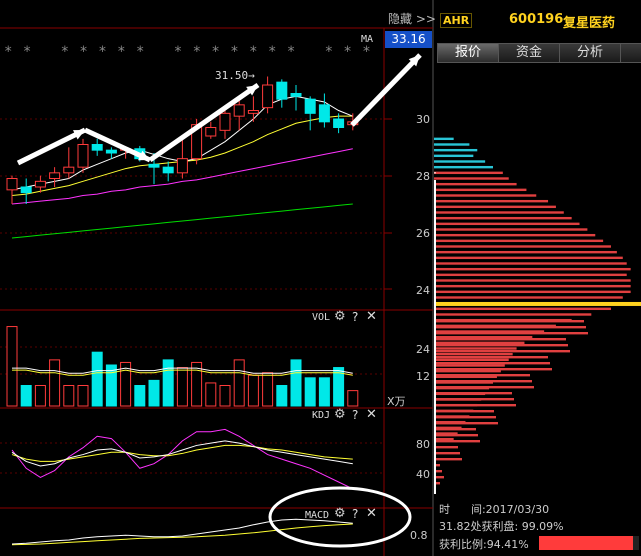 This screenshot has width=641, height=556. Describe the element at coordinates (586, 543) in the screenshot. I see `profit-ratio-fill` at that location.